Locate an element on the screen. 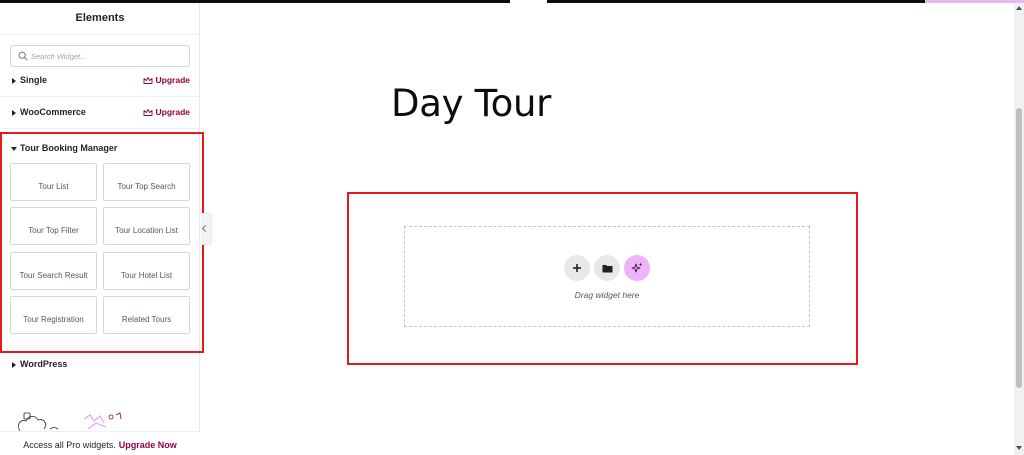  chevron-left-icon is located at coordinates (205, 228).